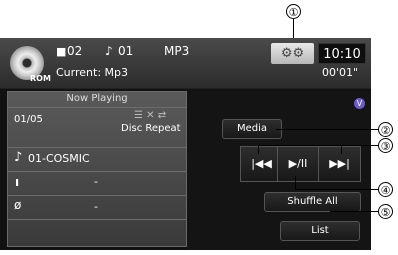 The image size is (398, 255). Describe the element at coordinates (327, 129) in the screenshot. I see `callout-2-leader` at that location.